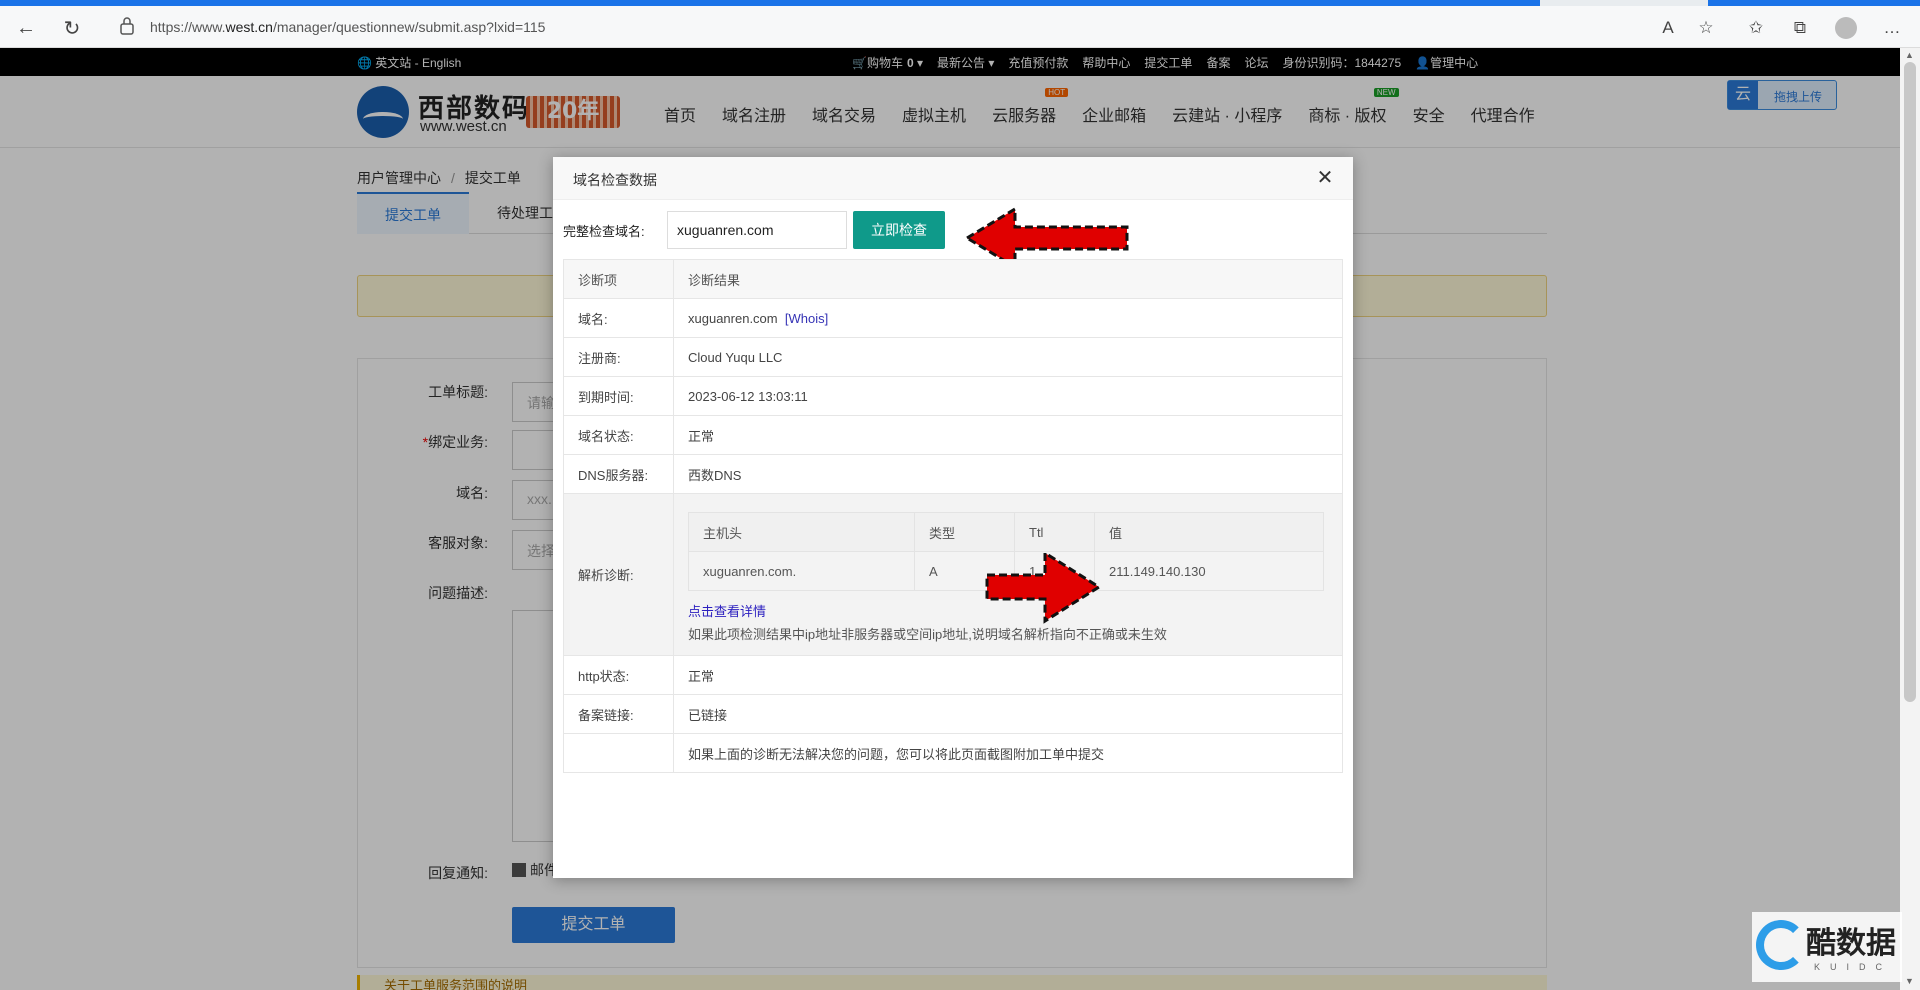  What do you see at coordinates (1781, 945) in the screenshot?
I see `watermark-icon` at bounding box center [1781, 945].